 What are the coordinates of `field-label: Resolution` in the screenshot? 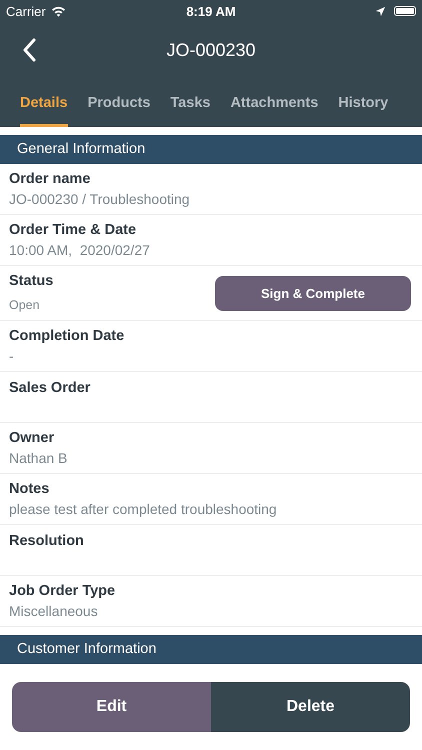 It's located at (47, 541).